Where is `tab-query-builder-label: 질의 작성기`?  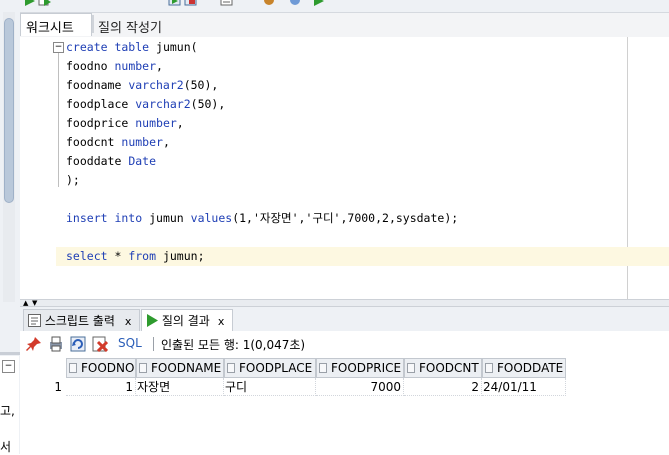 tab-query-builder-label: 질의 작성기 is located at coordinates (130, 28).